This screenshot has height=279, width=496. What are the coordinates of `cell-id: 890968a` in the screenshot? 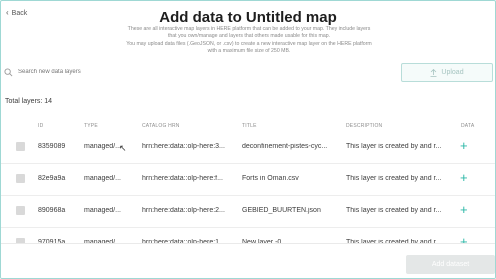 It's located at (52, 210).